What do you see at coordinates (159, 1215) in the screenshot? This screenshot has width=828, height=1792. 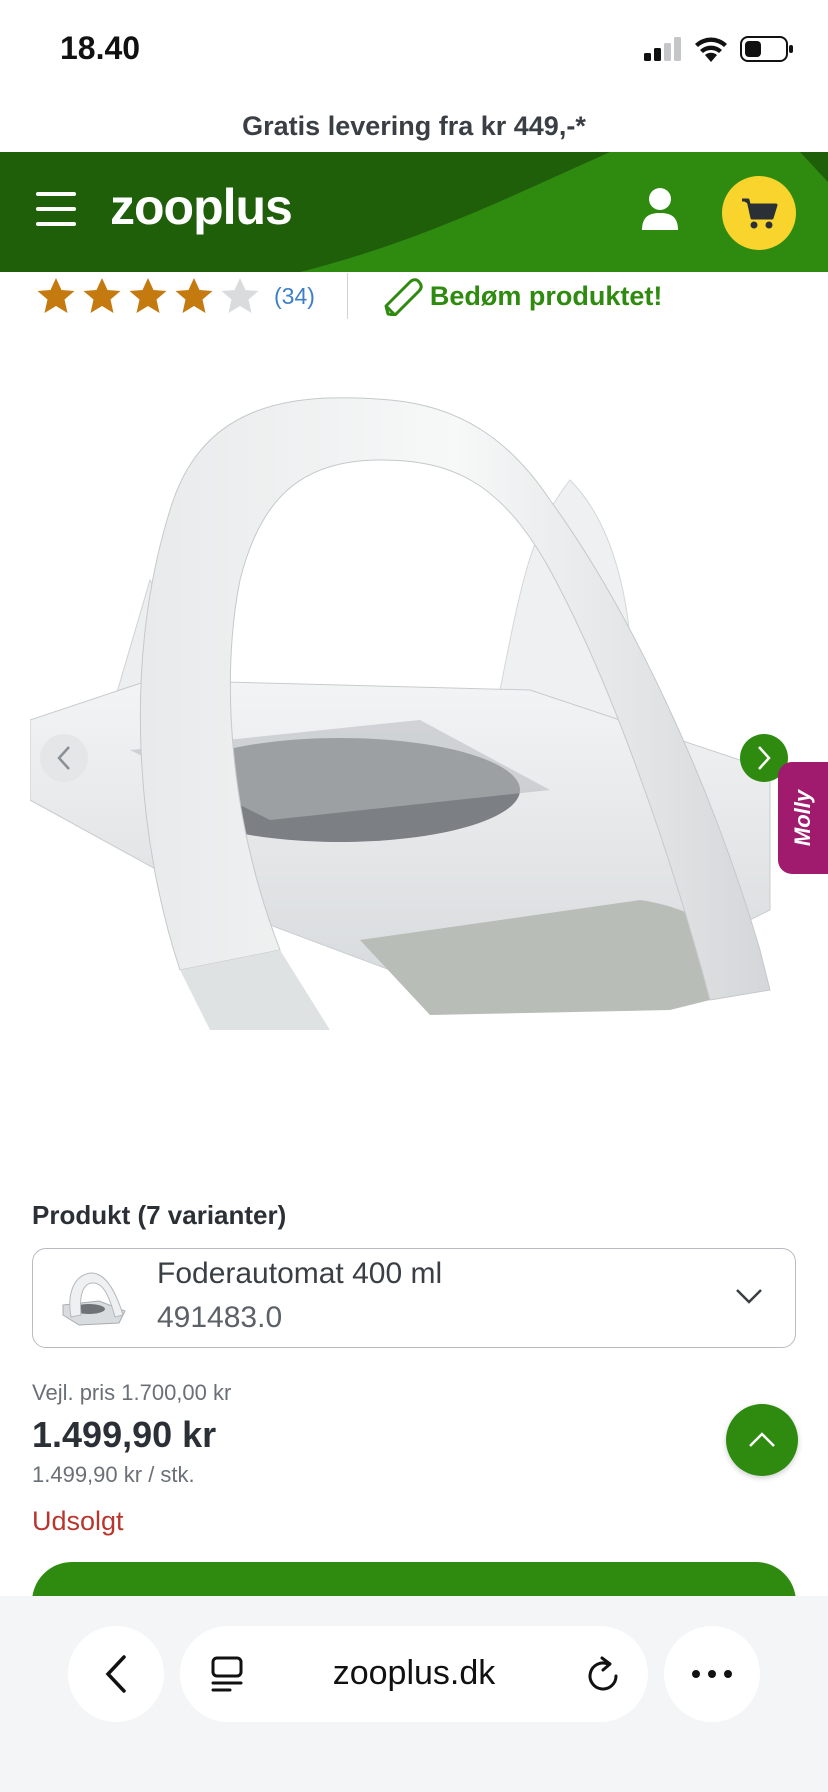 I see `variant-label: Produkt (7 varianter)` at bounding box center [159, 1215].